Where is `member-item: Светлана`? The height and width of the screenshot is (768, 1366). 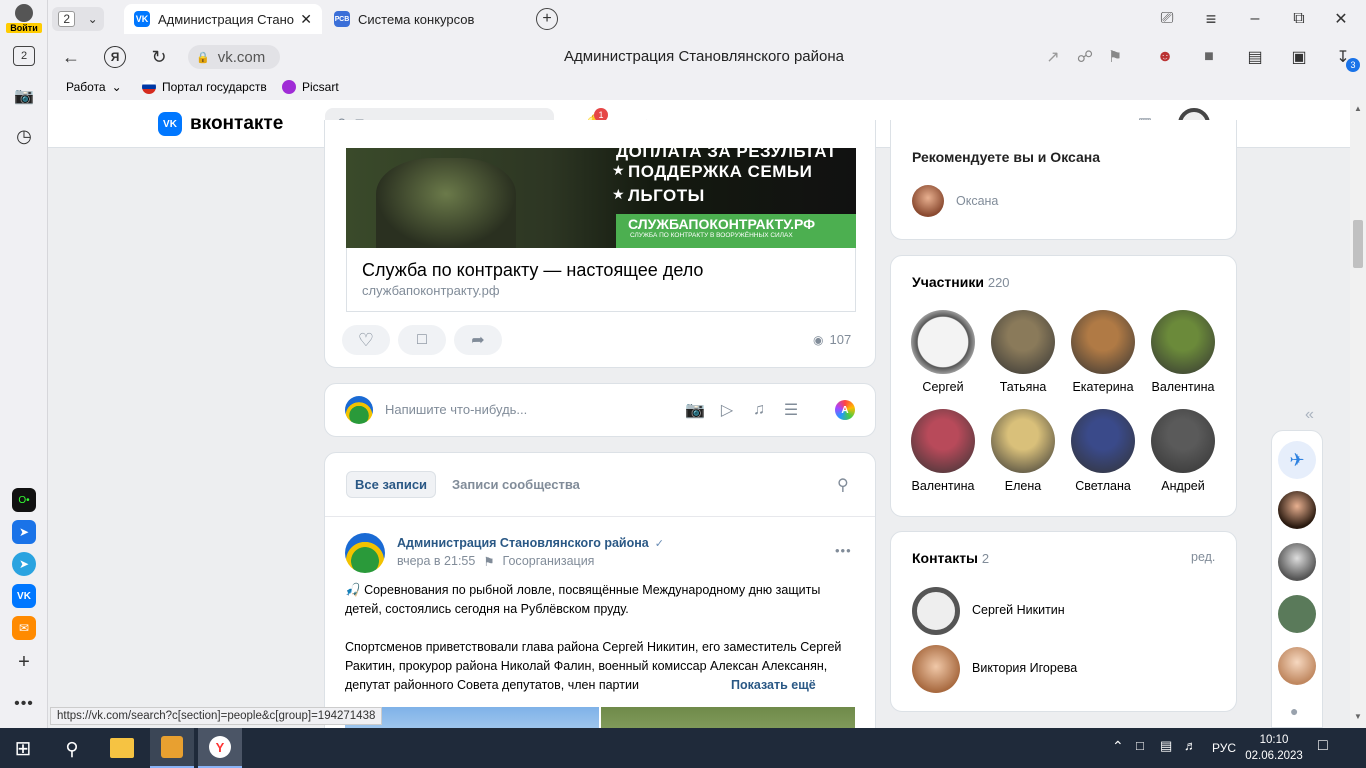
member-item: Светлана is located at coordinates (1103, 451).